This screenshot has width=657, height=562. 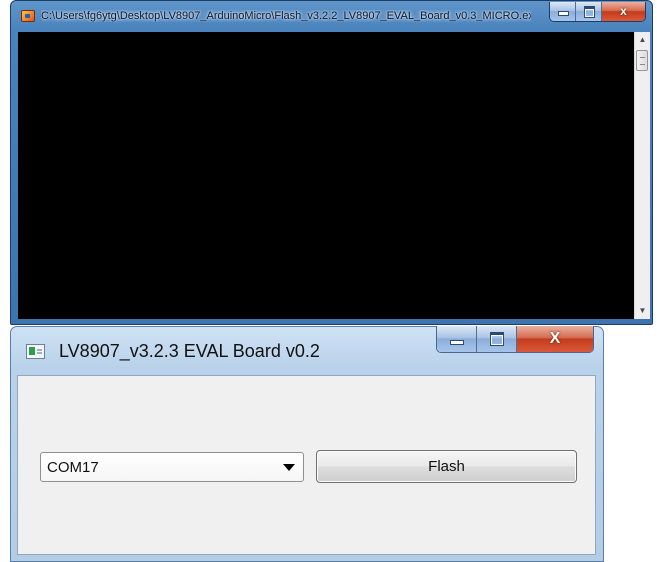 I want to click on window-title: LV8907_v3.2.3 EVAL Board v0.2, so click(x=189, y=351).